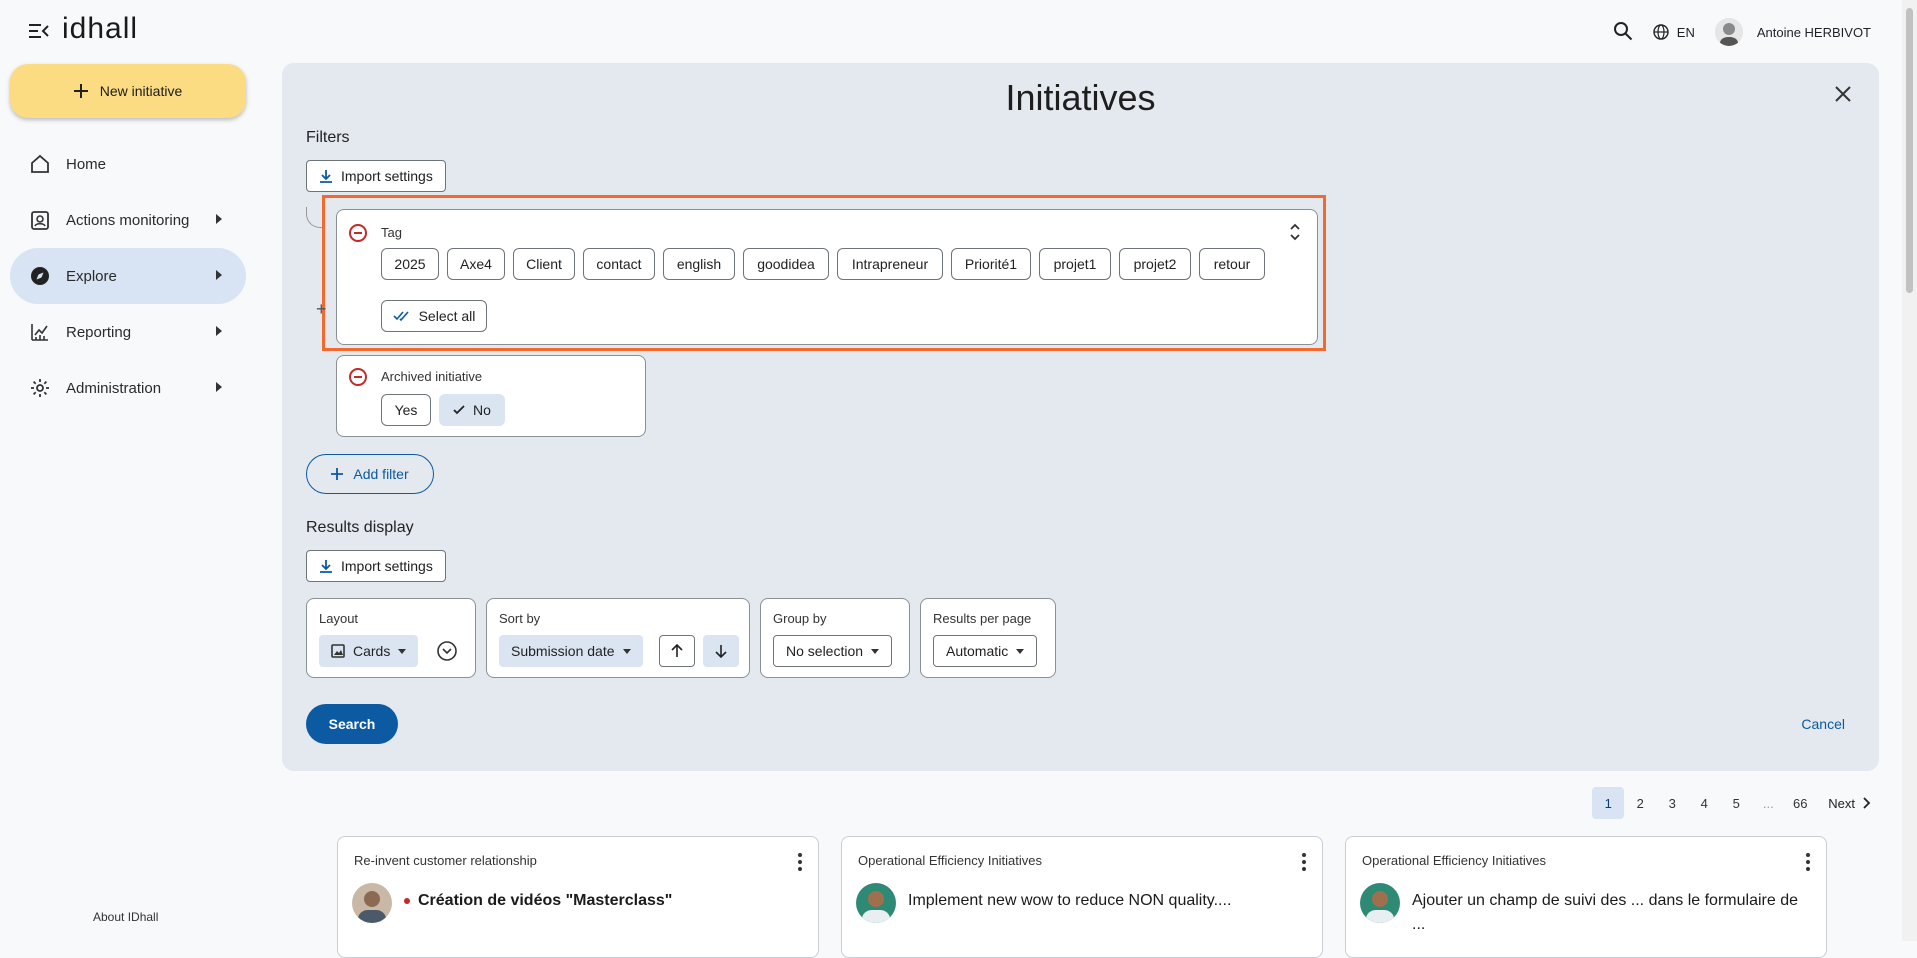  Describe the element at coordinates (1823, 724) in the screenshot. I see `cancel-button: Cancel` at that location.